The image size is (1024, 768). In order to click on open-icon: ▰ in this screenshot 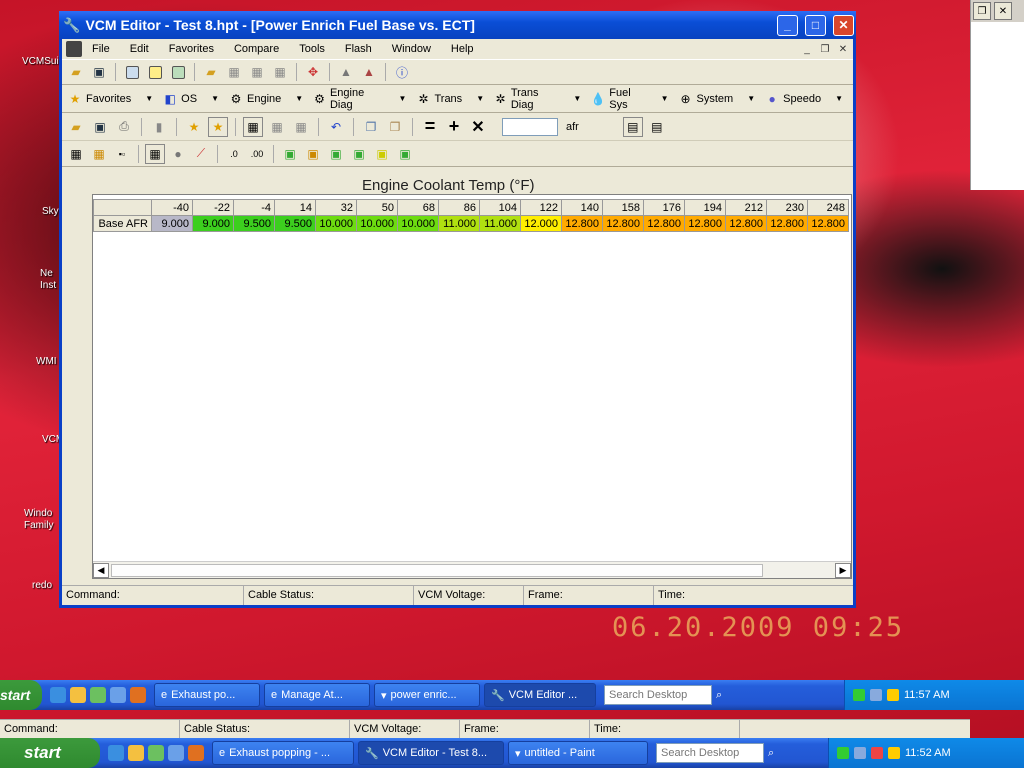, I will do `click(76, 127)`.